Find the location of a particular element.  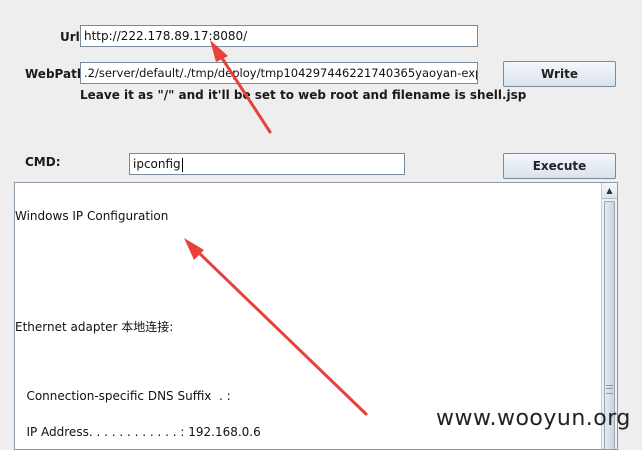

cmd-input-value: ipconfig is located at coordinates (157, 164).